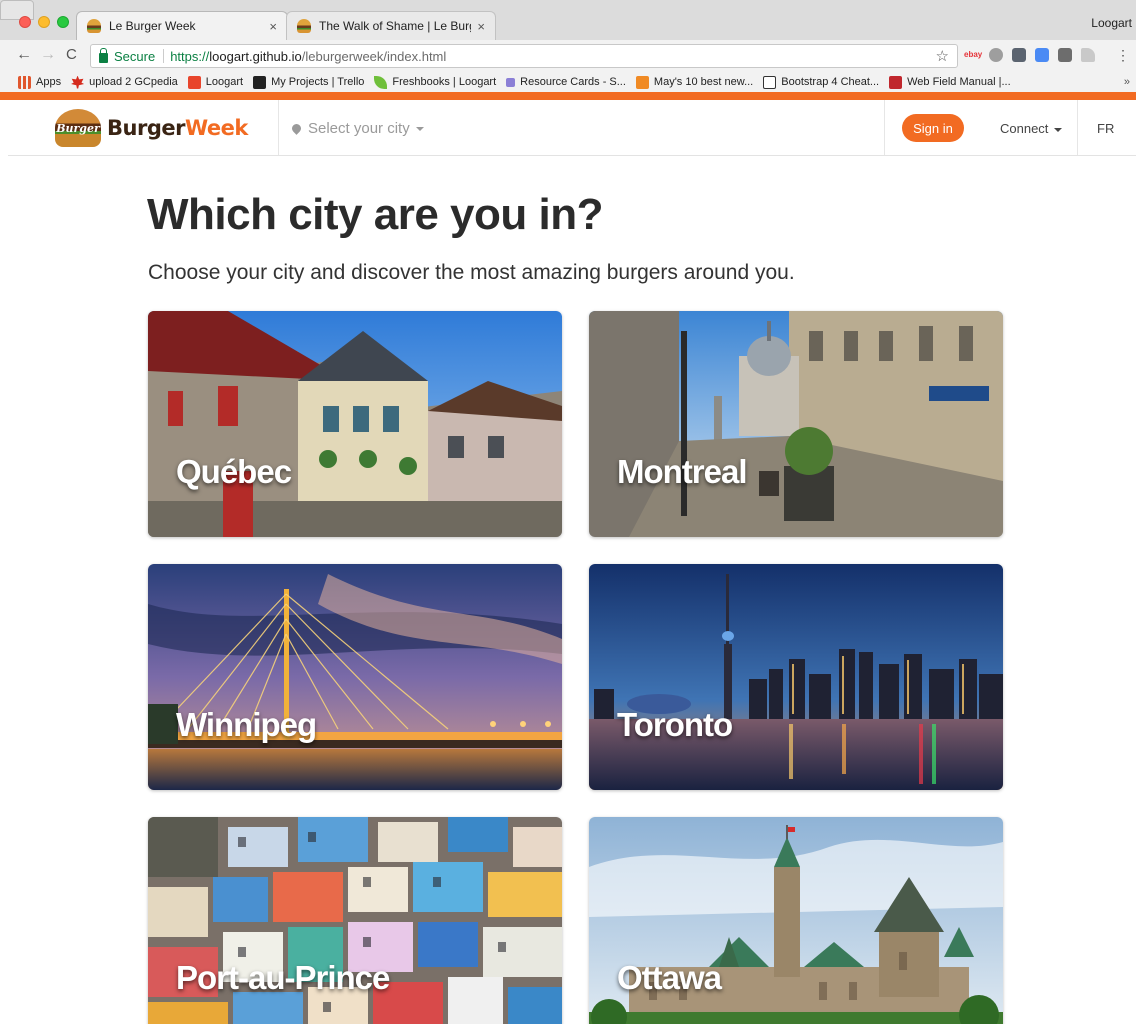  I want to click on tab-le-burger-week: Le Burger Week ×, so click(182, 25).